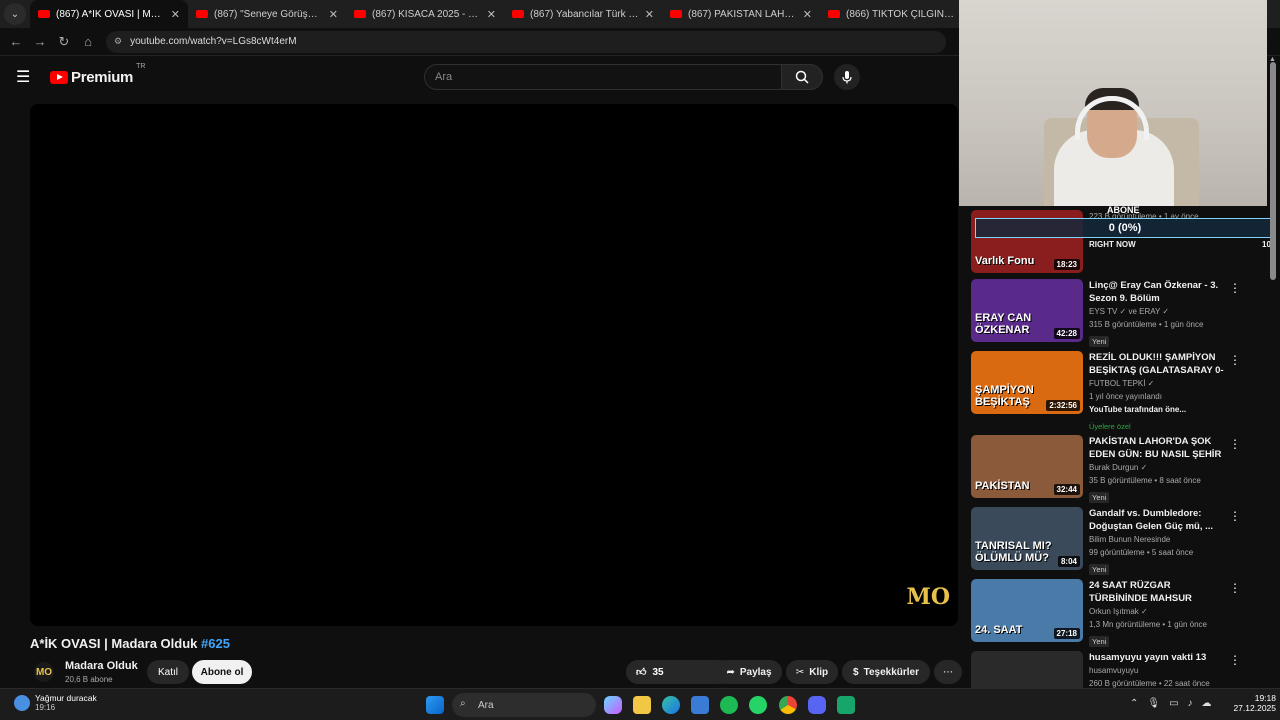  What do you see at coordinates (1110, 426) in the screenshot?
I see `status-badge: Üyelere özel` at bounding box center [1110, 426].